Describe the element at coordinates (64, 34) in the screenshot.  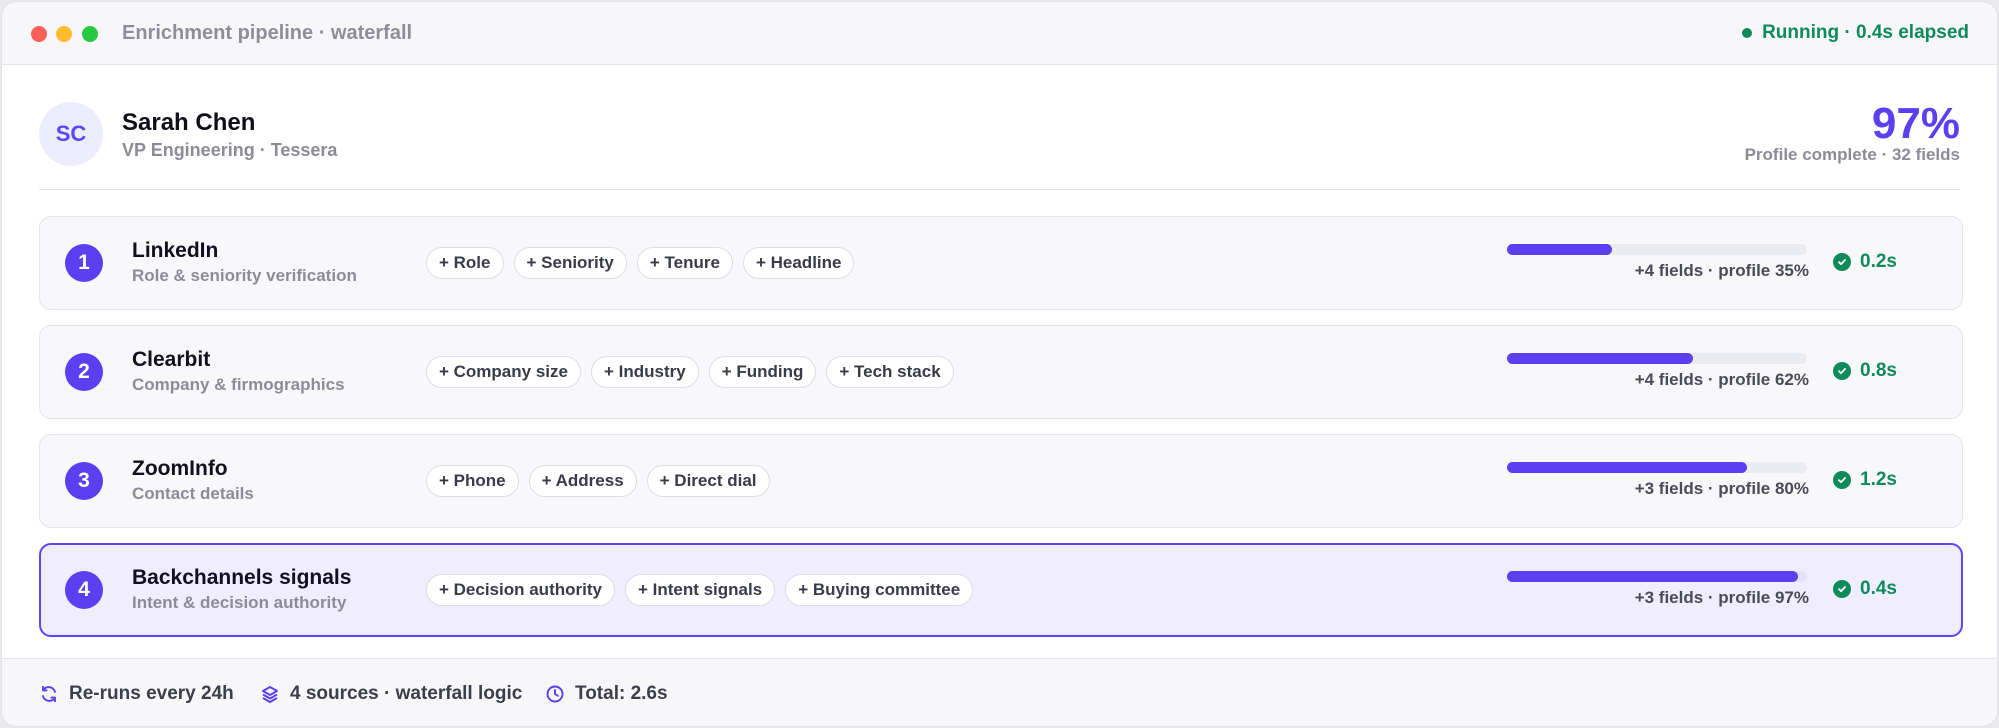
I see `minimize-window-button` at that location.